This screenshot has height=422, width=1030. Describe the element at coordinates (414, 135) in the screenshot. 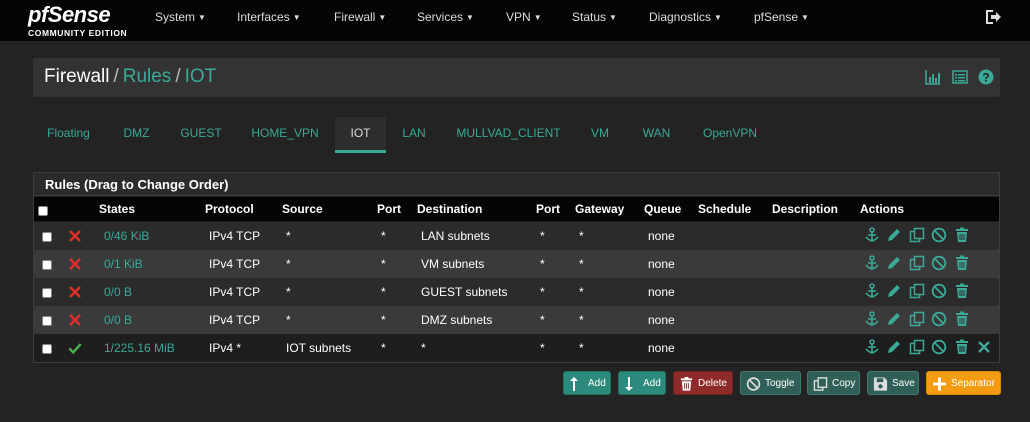

I see `tab-lan: LAN` at that location.